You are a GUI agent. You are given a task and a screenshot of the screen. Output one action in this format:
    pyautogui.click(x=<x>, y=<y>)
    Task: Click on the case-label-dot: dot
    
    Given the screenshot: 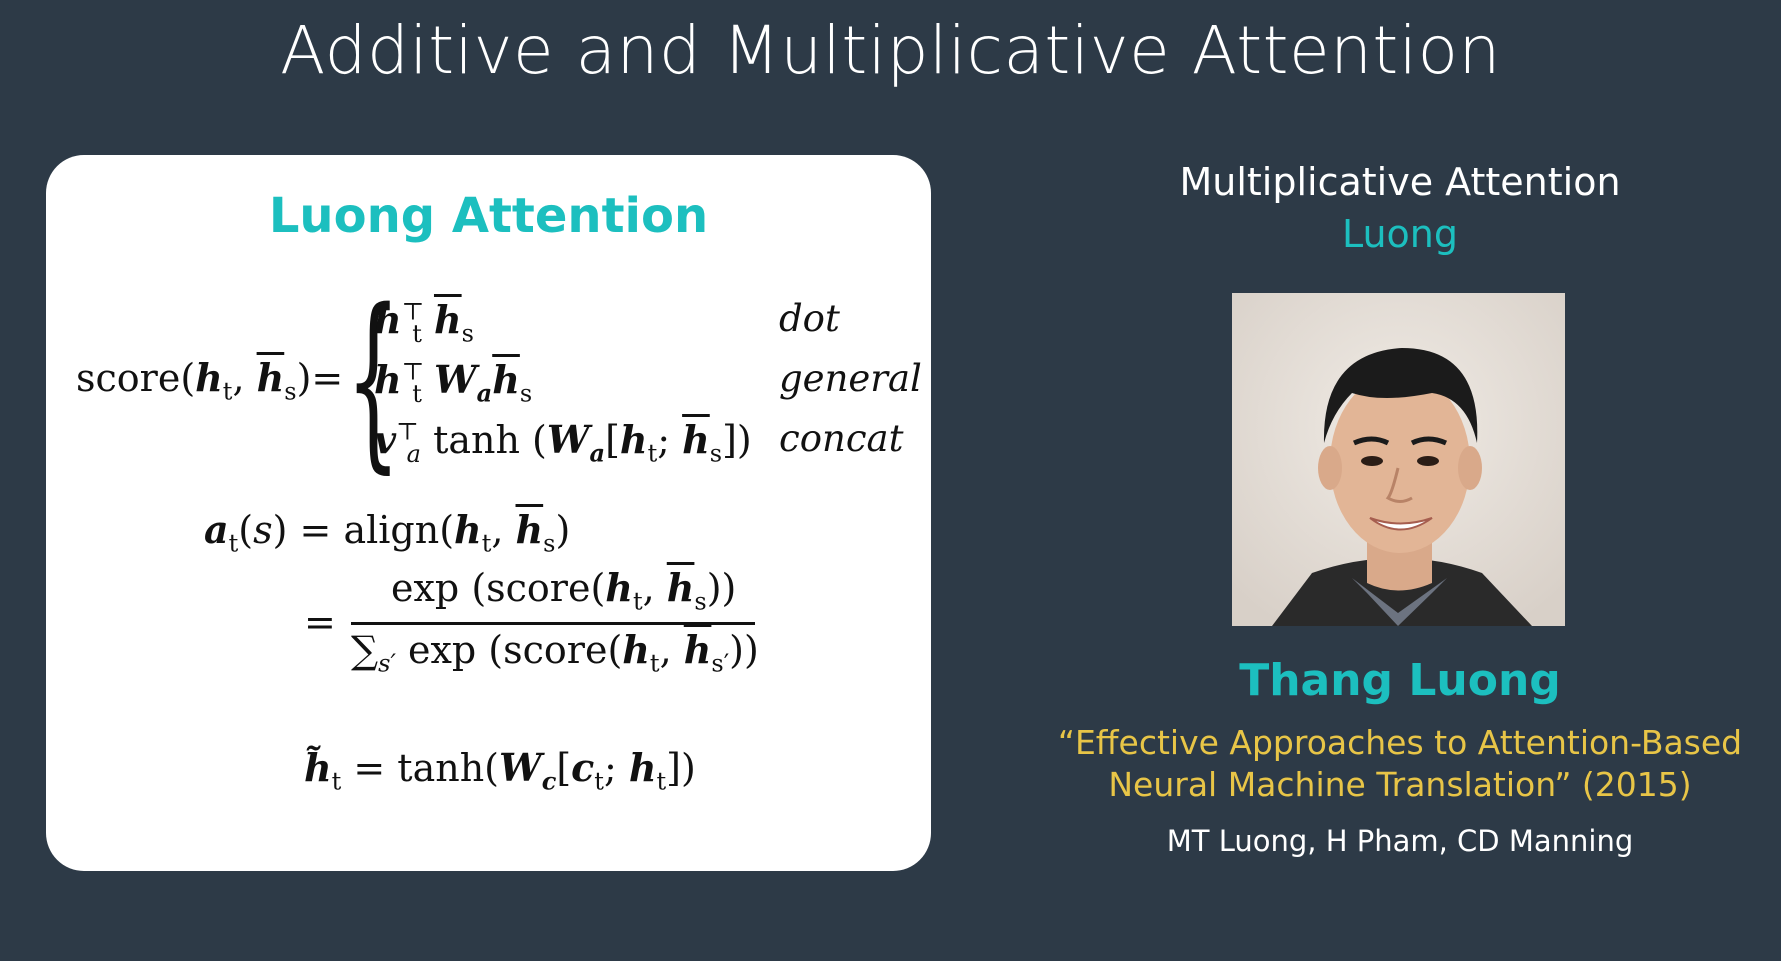 What is the action you would take?
    pyautogui.click(x=809, y=318)
    